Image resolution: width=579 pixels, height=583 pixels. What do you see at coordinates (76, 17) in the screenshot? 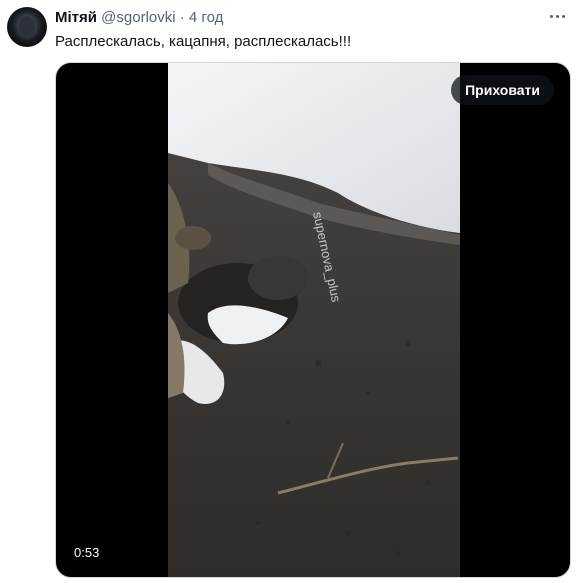
I see `author-name: Мітяй` at bounding box center [76, 17].